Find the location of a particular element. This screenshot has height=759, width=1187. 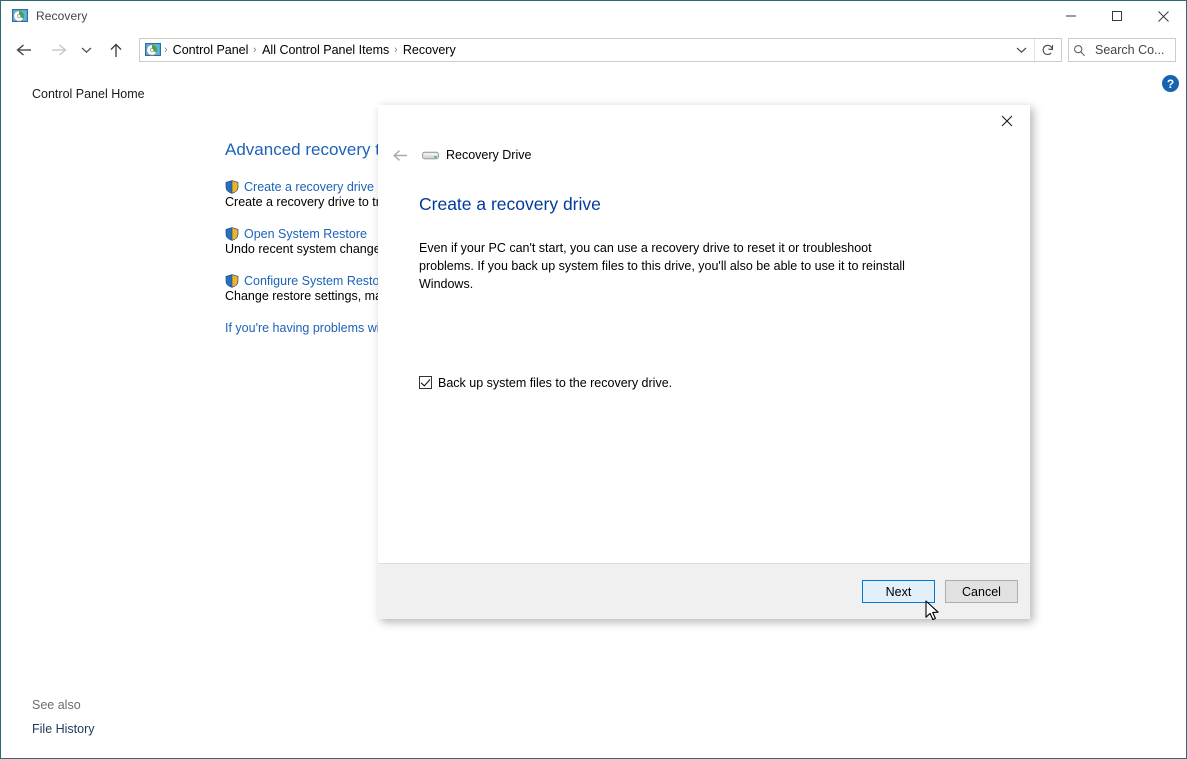

see-also-section: See also File History is located at coordinates (63, 717).